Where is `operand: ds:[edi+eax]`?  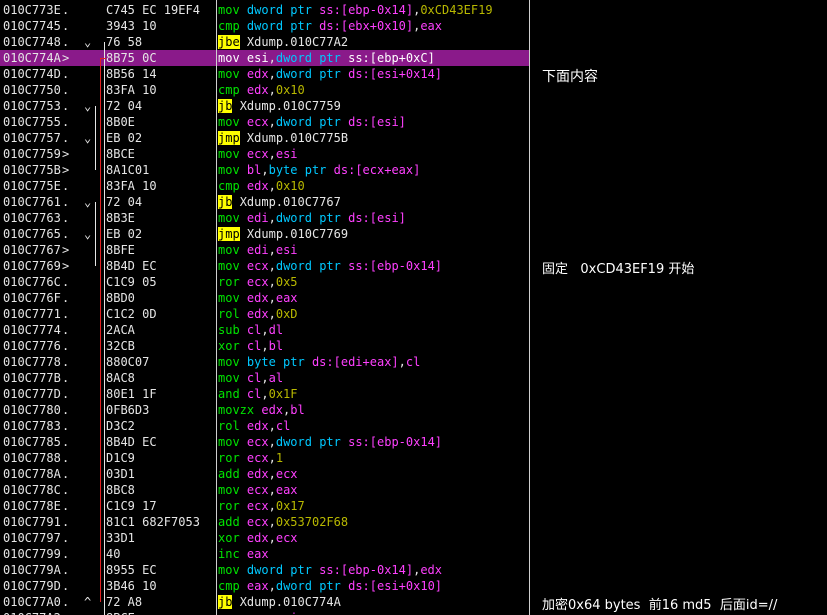 operand: ds:[edi+eax] is located at coordinates (355, 362).